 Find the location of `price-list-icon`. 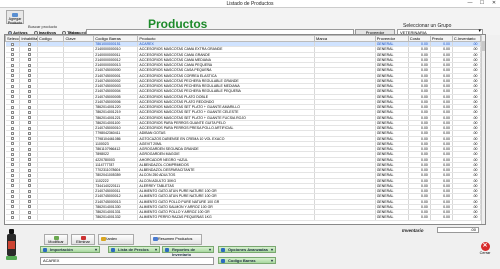

price-list-icon is located at coordinates (113, 250).